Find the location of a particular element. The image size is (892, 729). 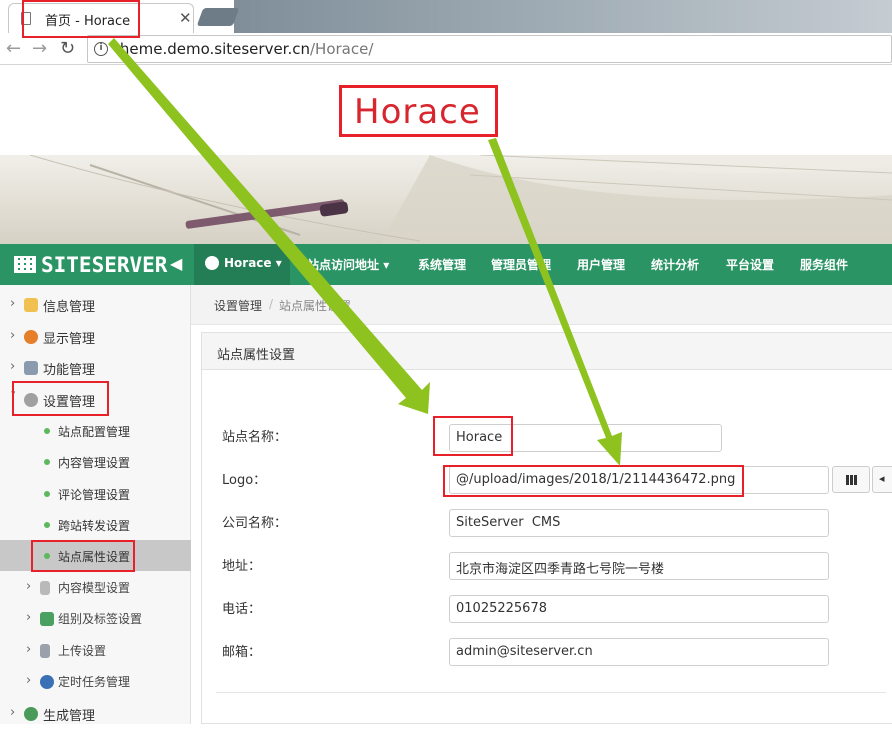

address-input: 北京市海淀区四季青路七号院一号楼 is located at coordinates (639, 566).